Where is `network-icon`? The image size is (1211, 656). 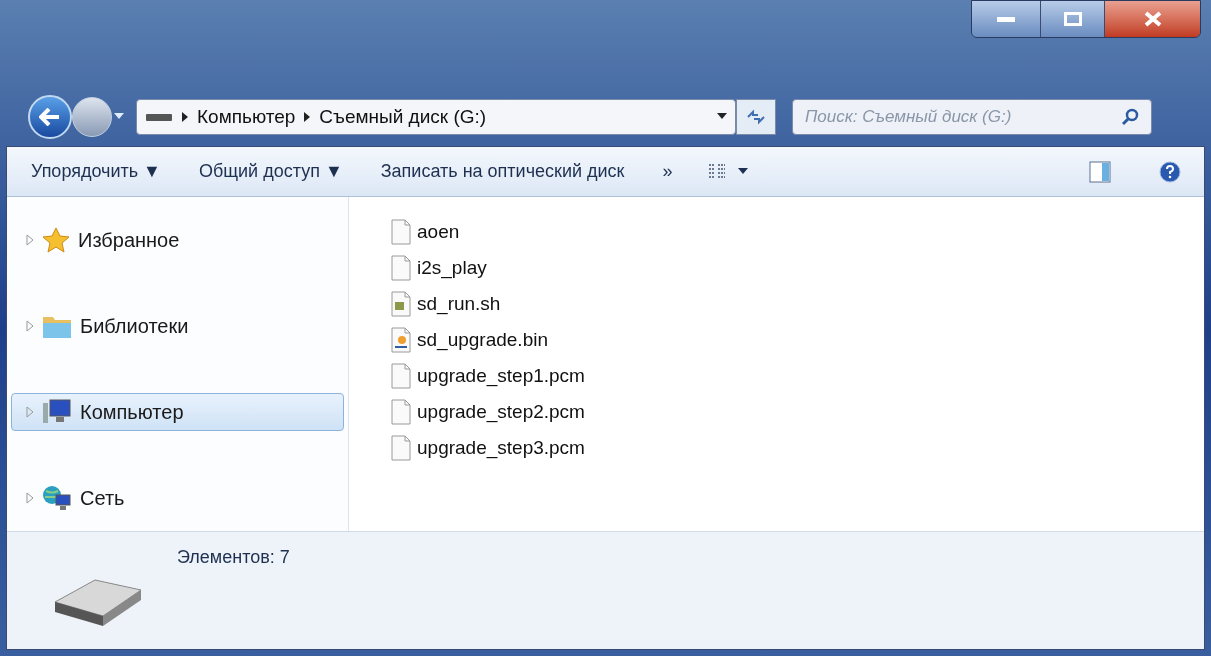 network-icon is located at coordinates (57, 498).